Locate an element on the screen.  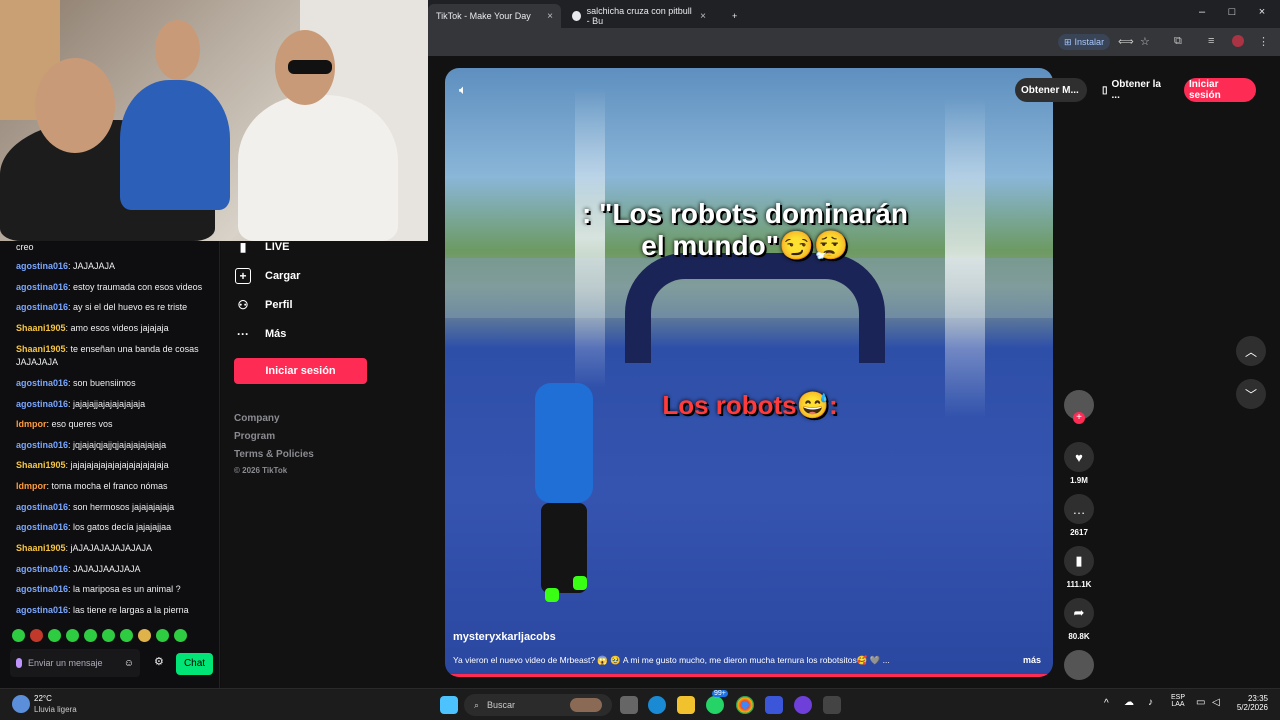
windows-start-icon is located at coordinates (449, 705).